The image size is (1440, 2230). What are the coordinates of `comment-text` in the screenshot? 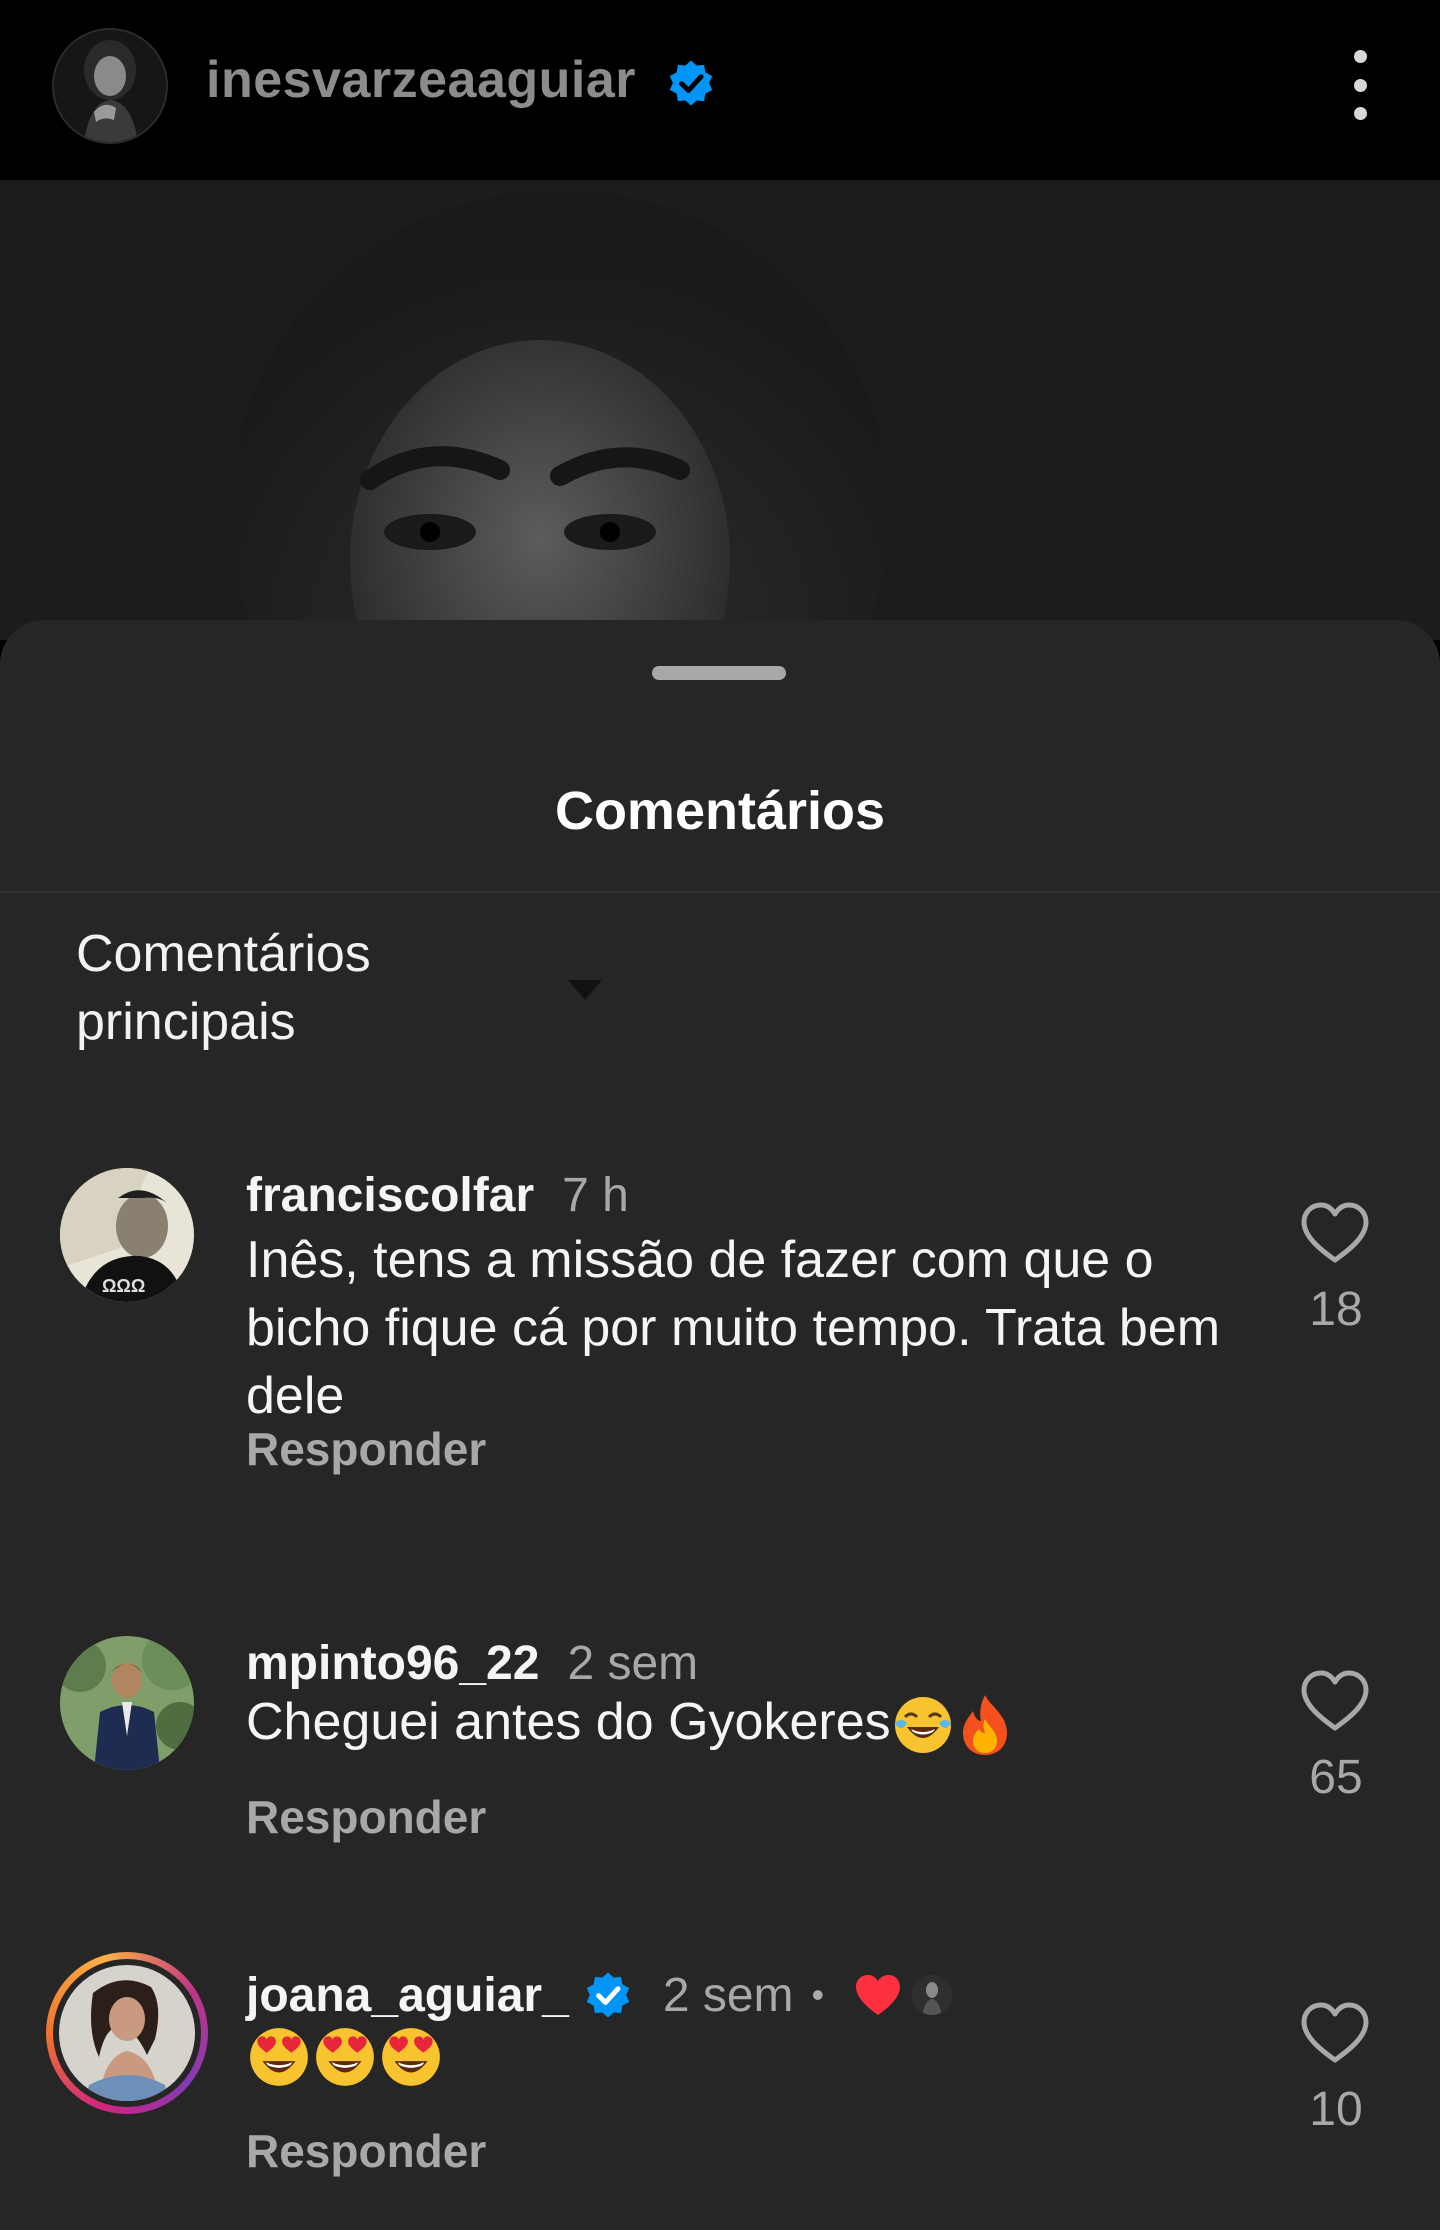 It's located at (736, 2055).